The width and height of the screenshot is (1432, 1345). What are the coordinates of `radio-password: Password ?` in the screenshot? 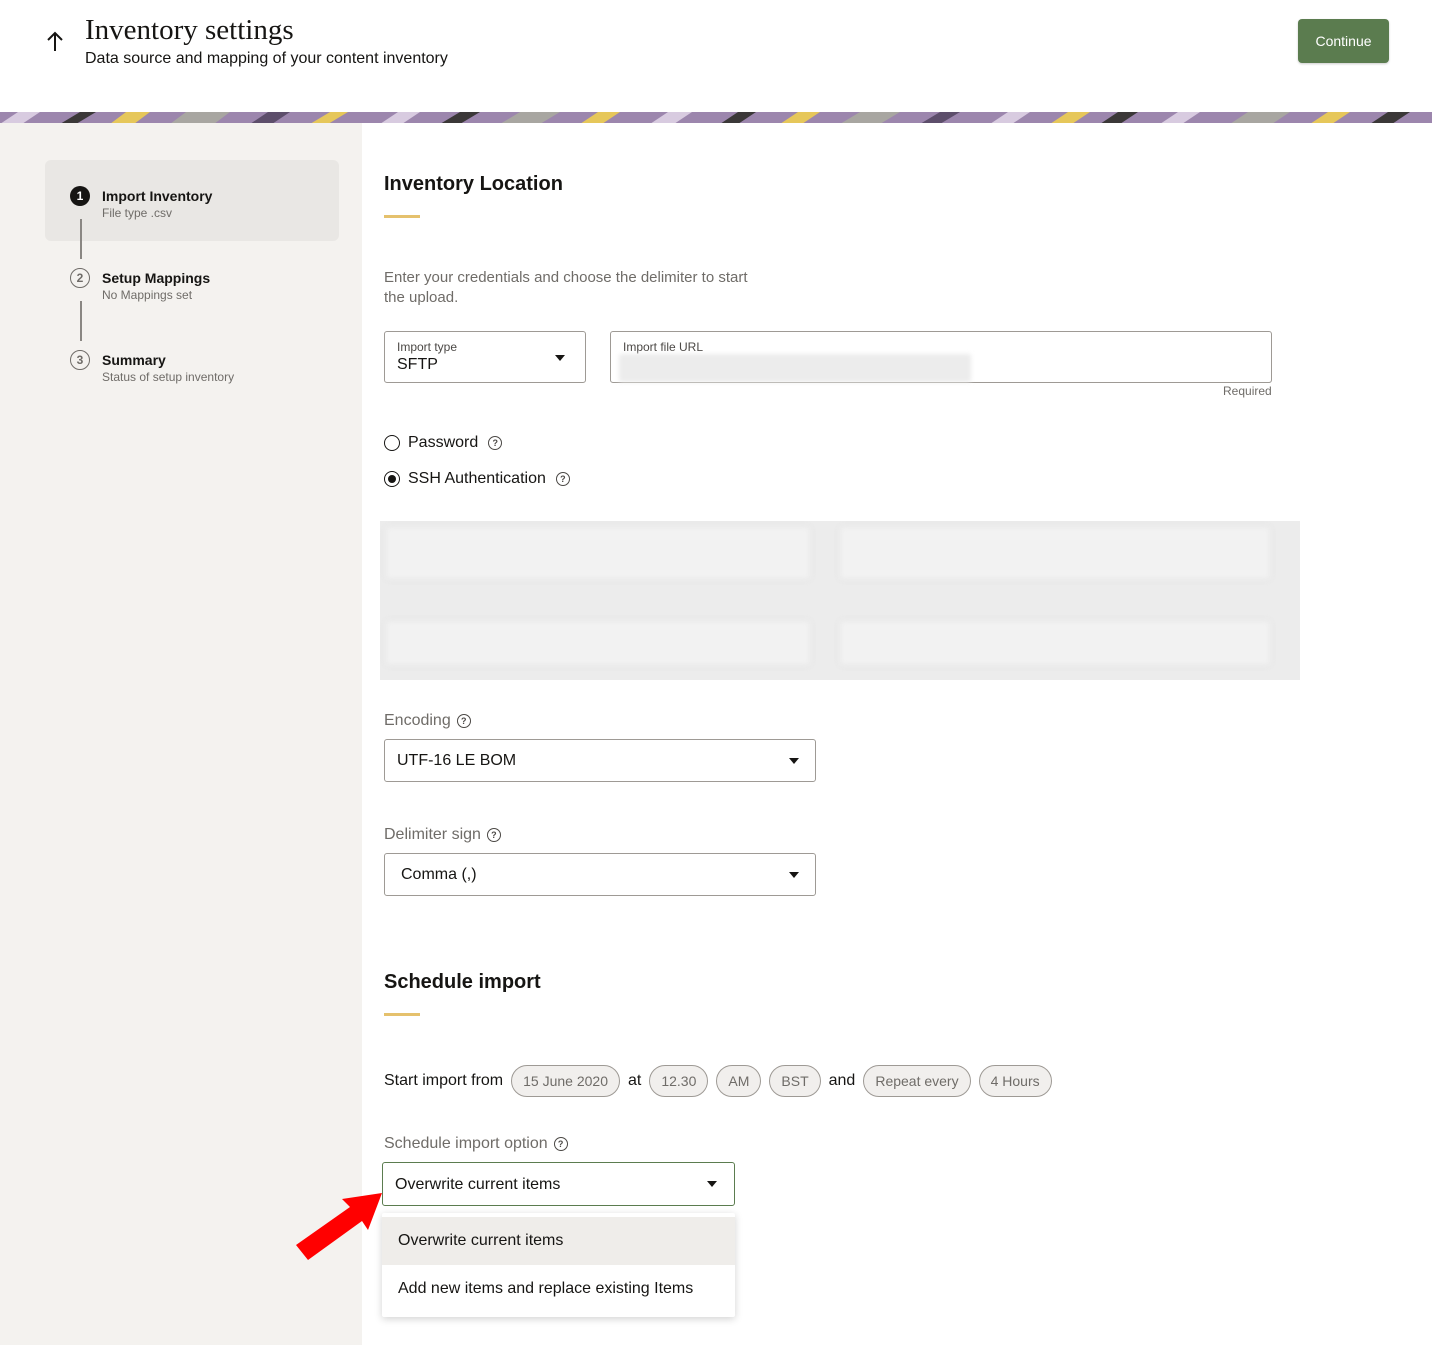 It's located at (443, 443).